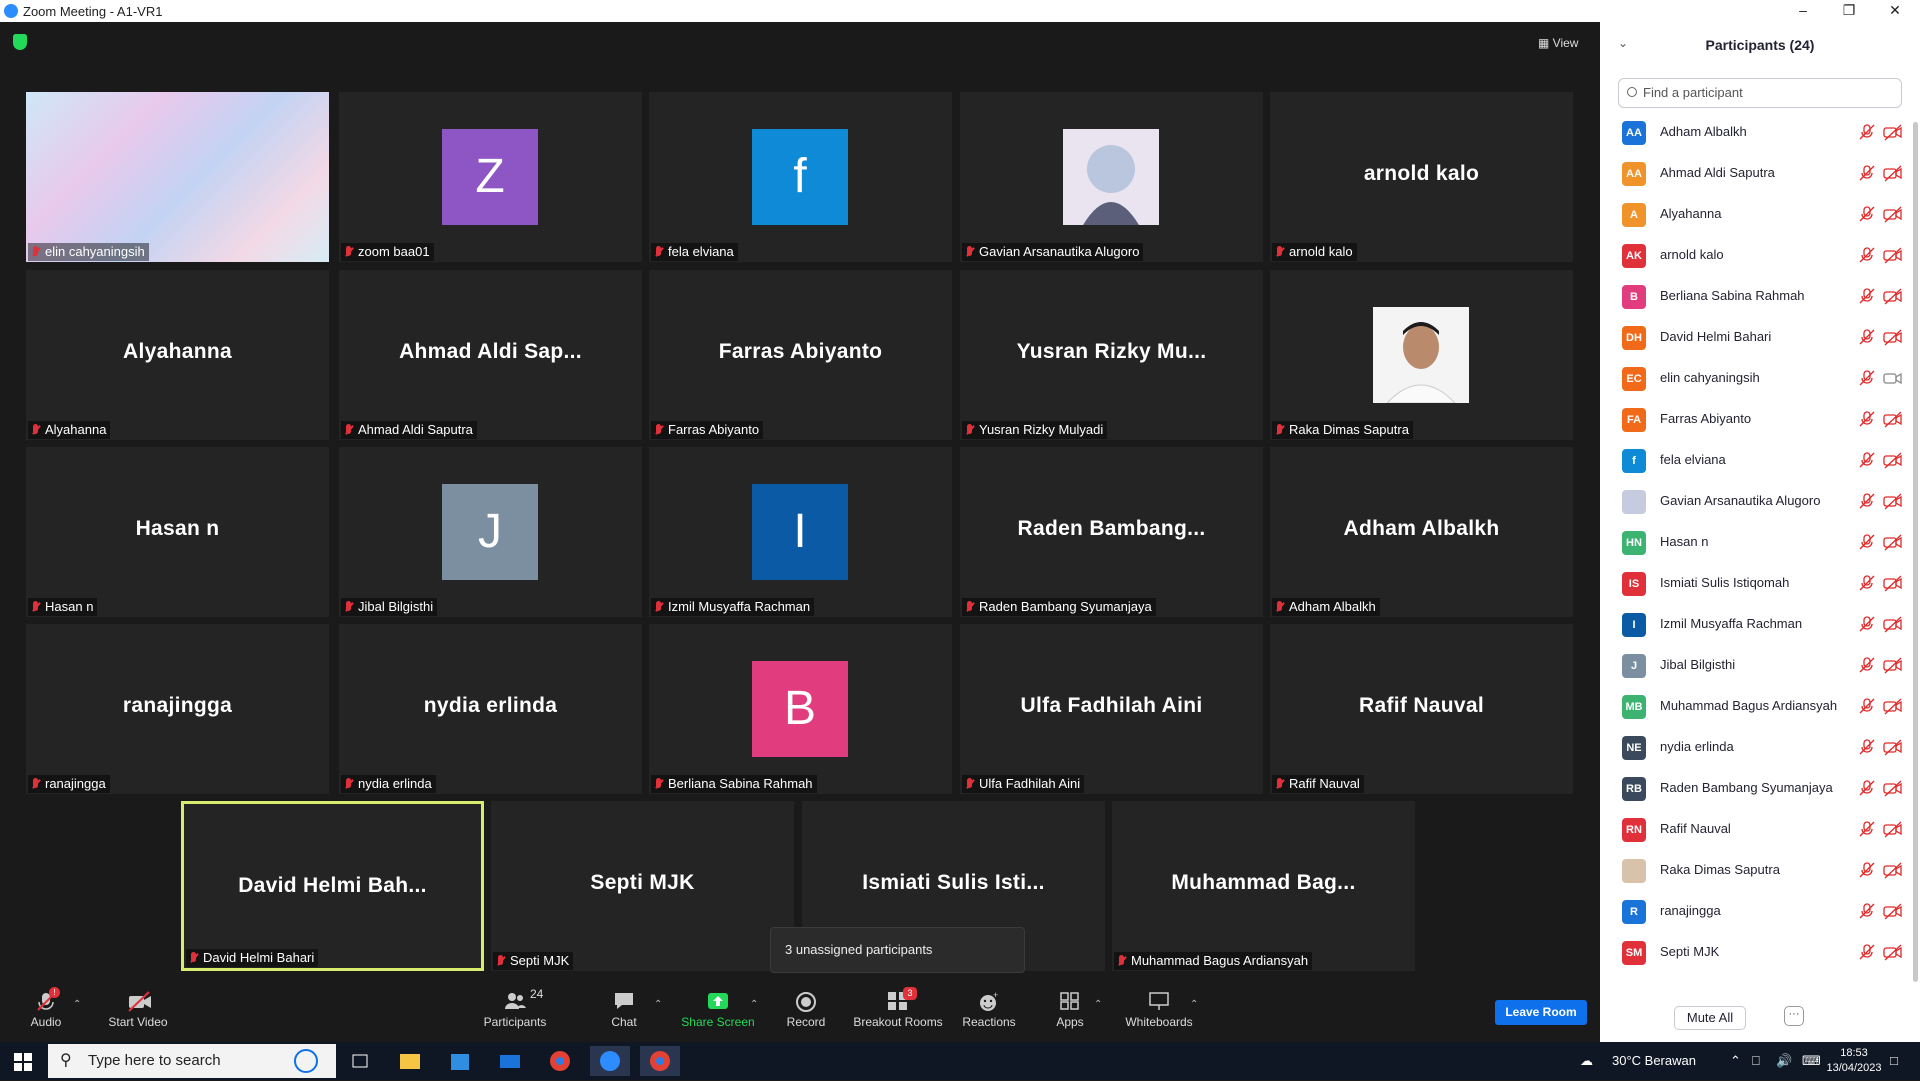 Image resolution: width=1920 pixels, height=1081 pixels. I want to click on whiteboards-button: Whiteboards, so click(1159, 1007).